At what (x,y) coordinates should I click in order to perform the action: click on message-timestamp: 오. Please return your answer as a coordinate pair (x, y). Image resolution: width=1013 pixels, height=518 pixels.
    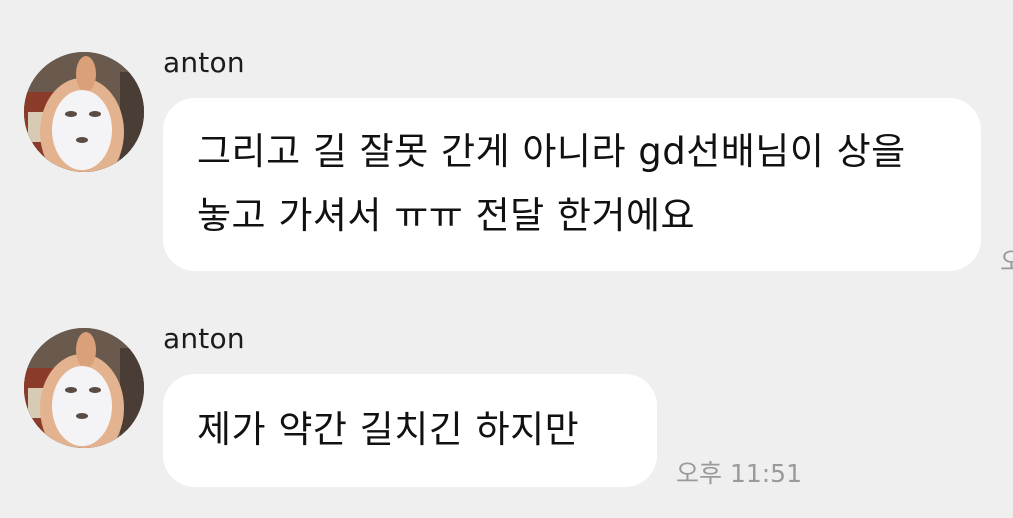
    Looking at the image, I should click on (1006, 261).